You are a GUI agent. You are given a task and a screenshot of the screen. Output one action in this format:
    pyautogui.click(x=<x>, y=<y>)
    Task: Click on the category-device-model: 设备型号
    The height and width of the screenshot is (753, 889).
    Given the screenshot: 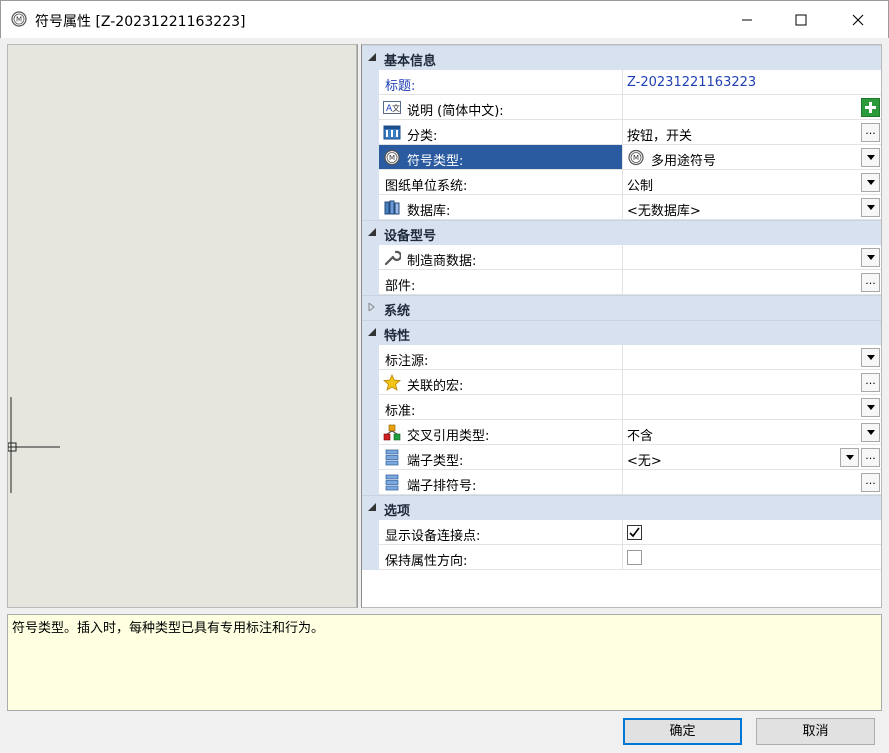 What is the action you would take?
    pyautogui.click(x=621, y=232)
    